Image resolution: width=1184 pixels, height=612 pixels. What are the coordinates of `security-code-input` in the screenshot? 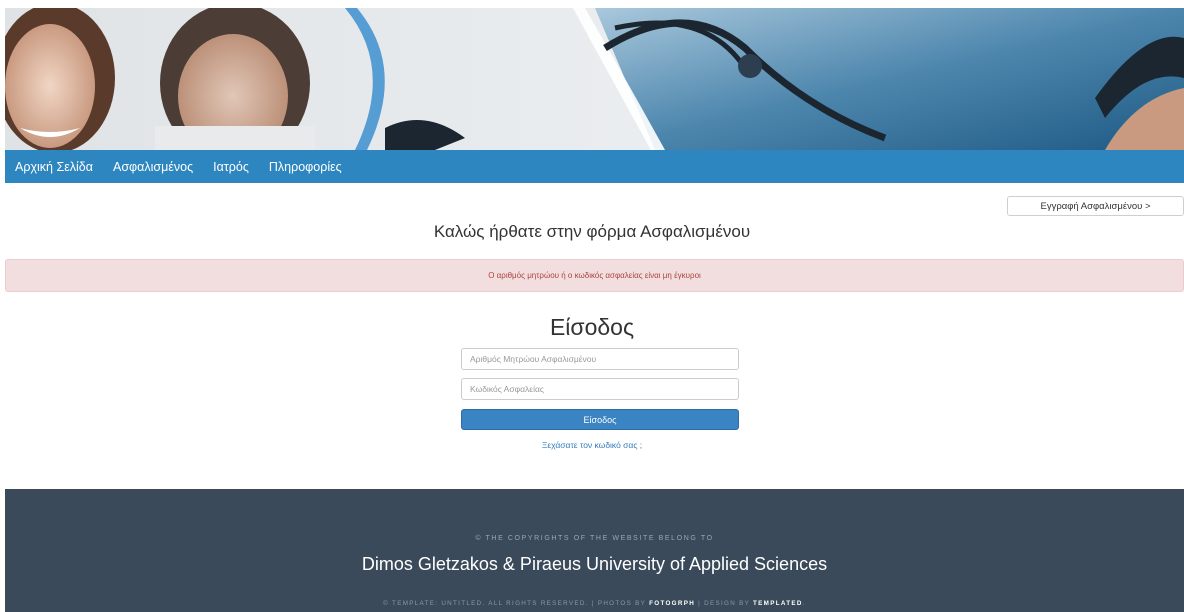 It's located at (600, 389).